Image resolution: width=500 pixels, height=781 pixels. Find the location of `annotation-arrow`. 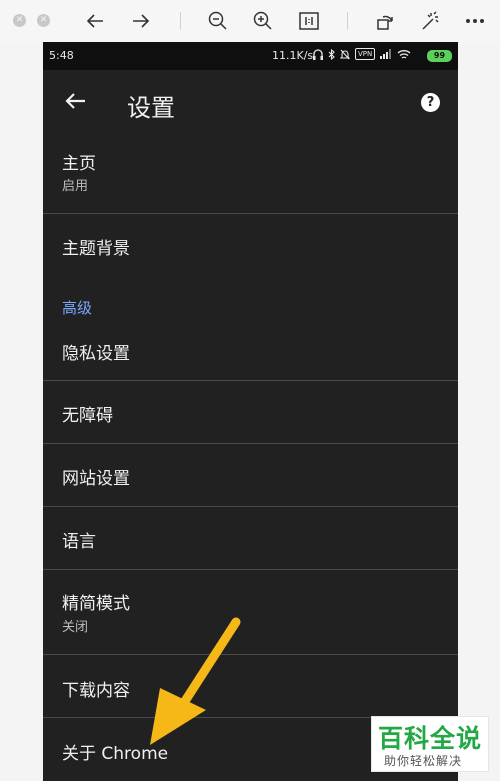

annotation-arrow is located at coordinates (195, 681).